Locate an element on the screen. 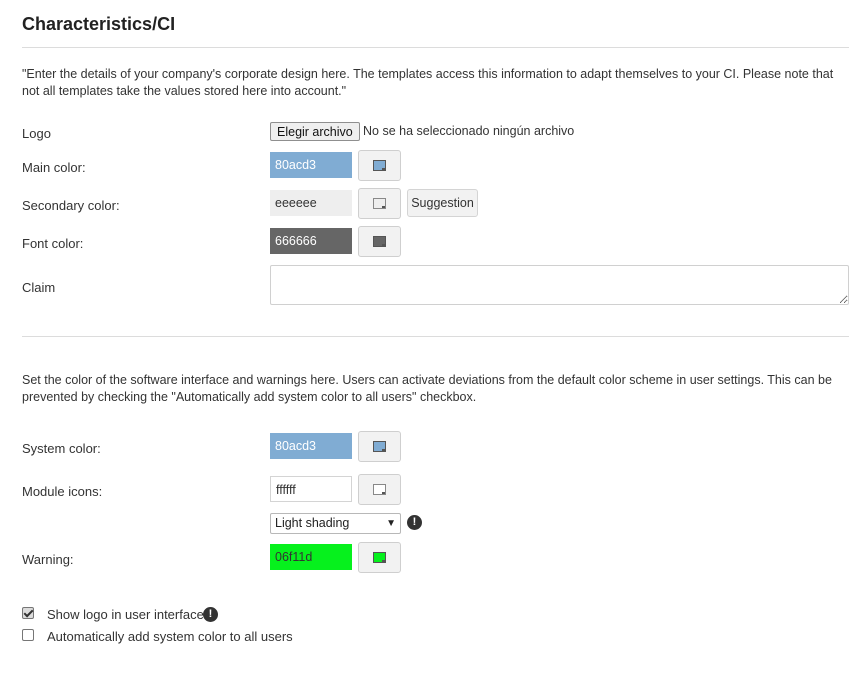 This screenshot has width=868, height=687. claim-label: Claim is located at coordinates (39, 287).